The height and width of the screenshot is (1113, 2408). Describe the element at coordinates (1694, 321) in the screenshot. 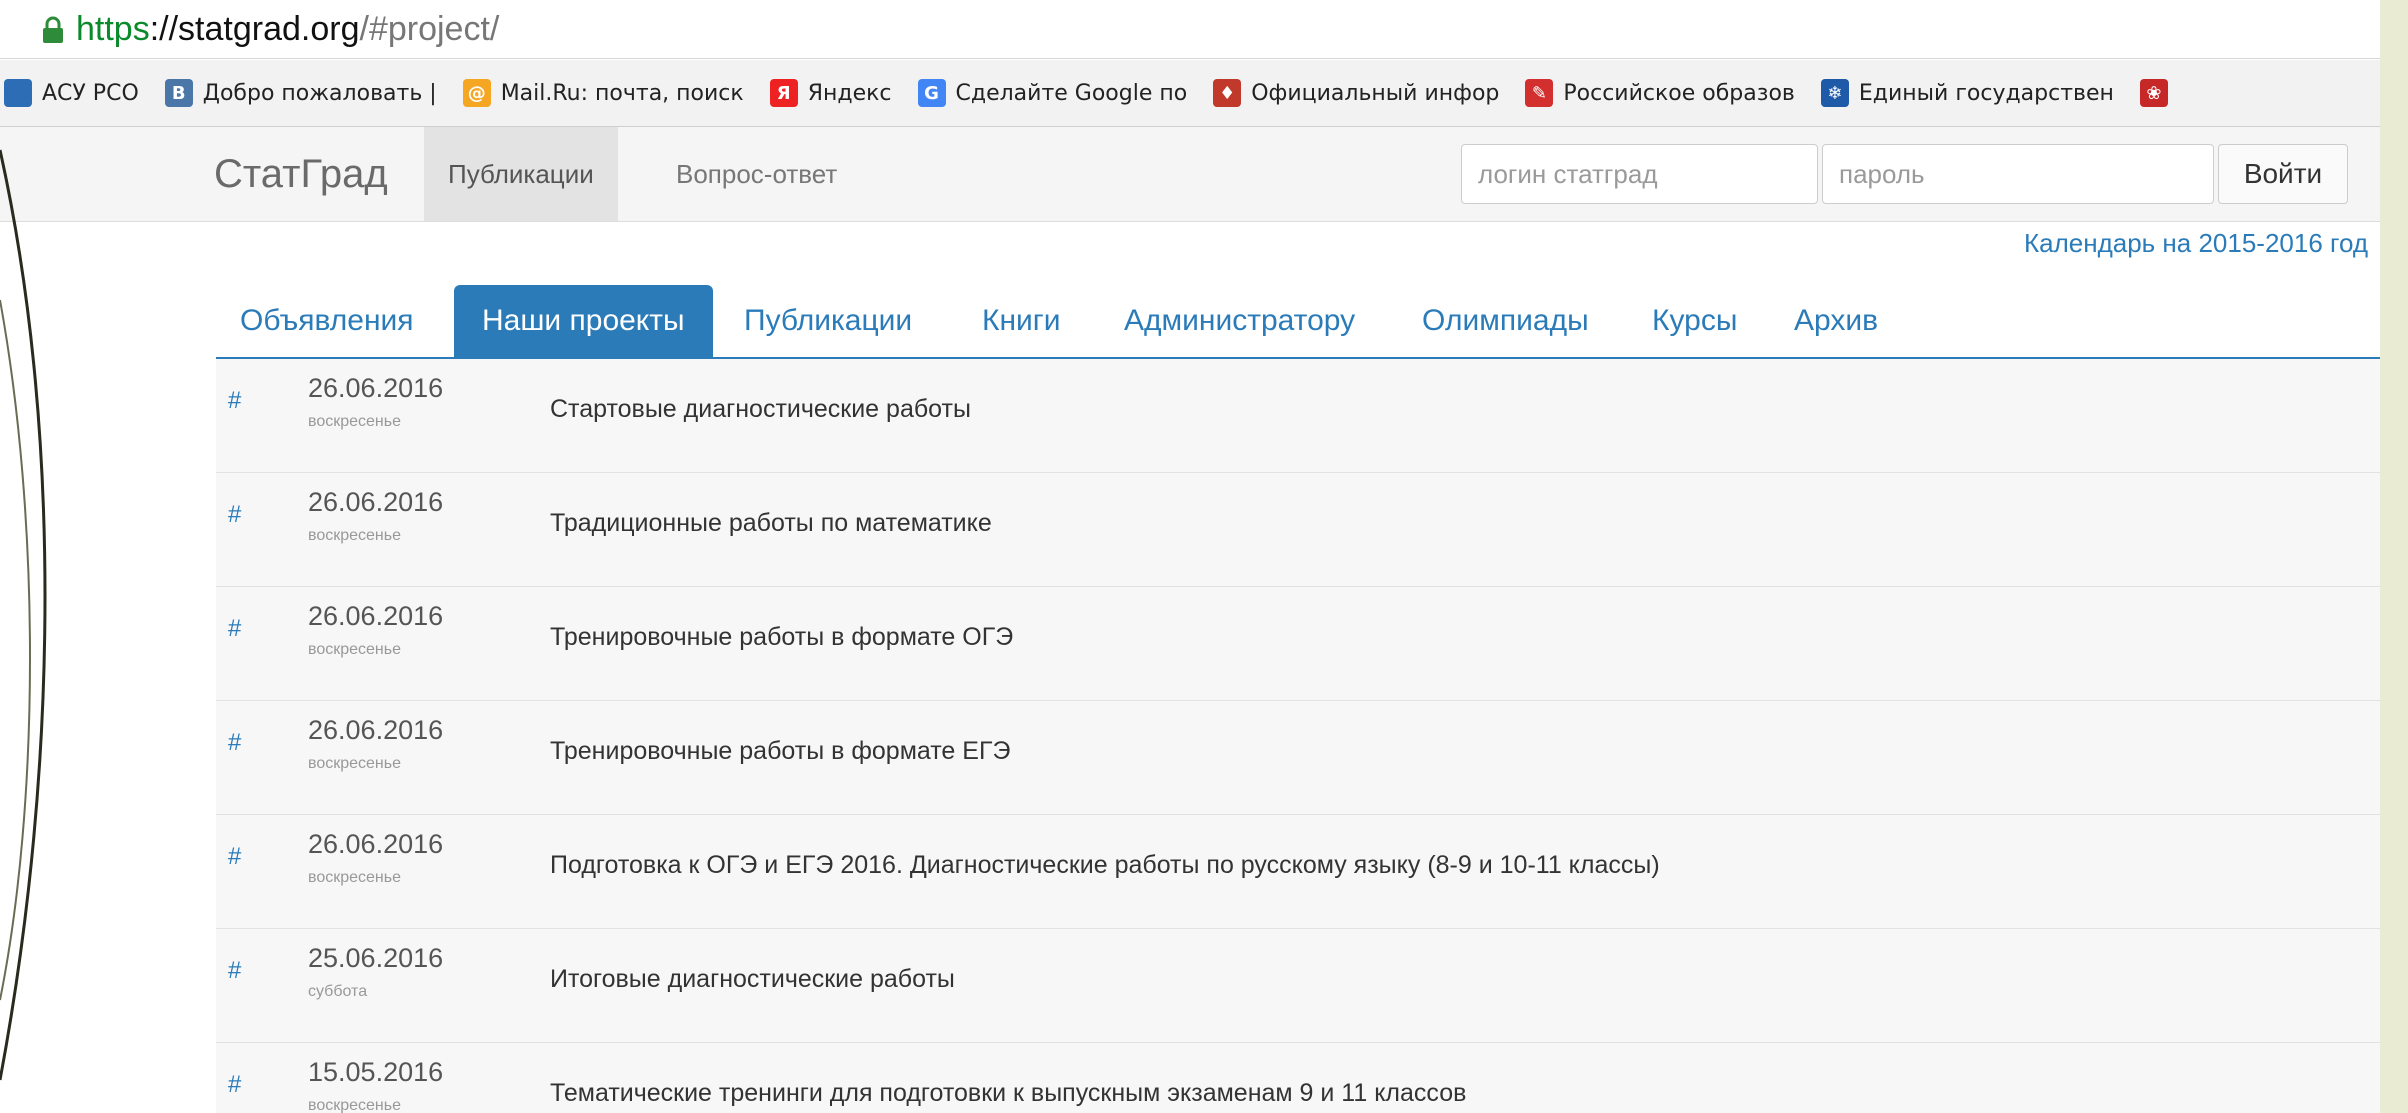

I see `tab-courses: Курсы` at that location.